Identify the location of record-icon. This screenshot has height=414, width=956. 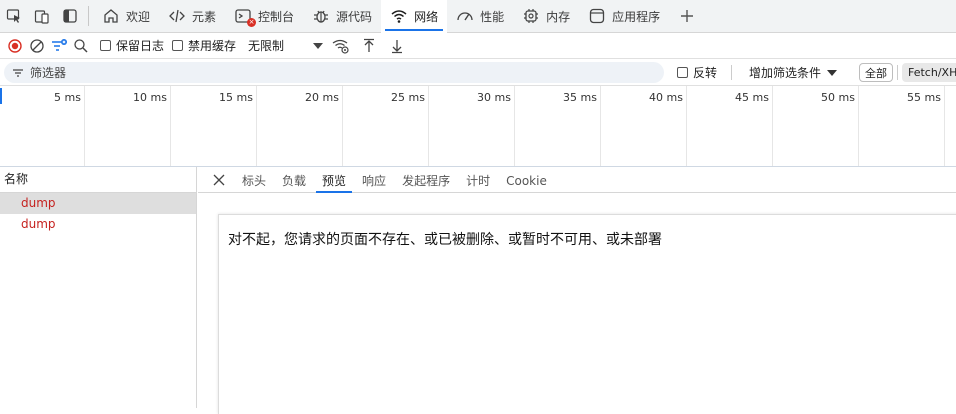
(15, 46).